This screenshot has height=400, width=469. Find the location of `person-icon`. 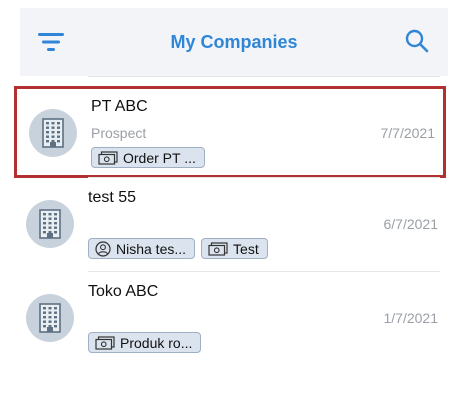

person-icon is located at coordinates (103, 248).